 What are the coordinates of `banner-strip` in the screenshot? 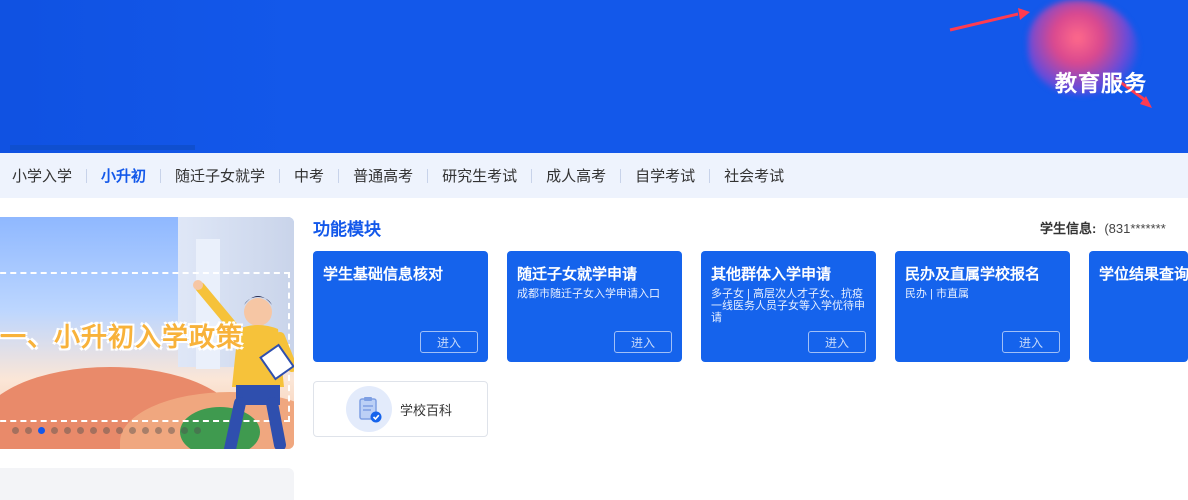 It's located at (102, 147).